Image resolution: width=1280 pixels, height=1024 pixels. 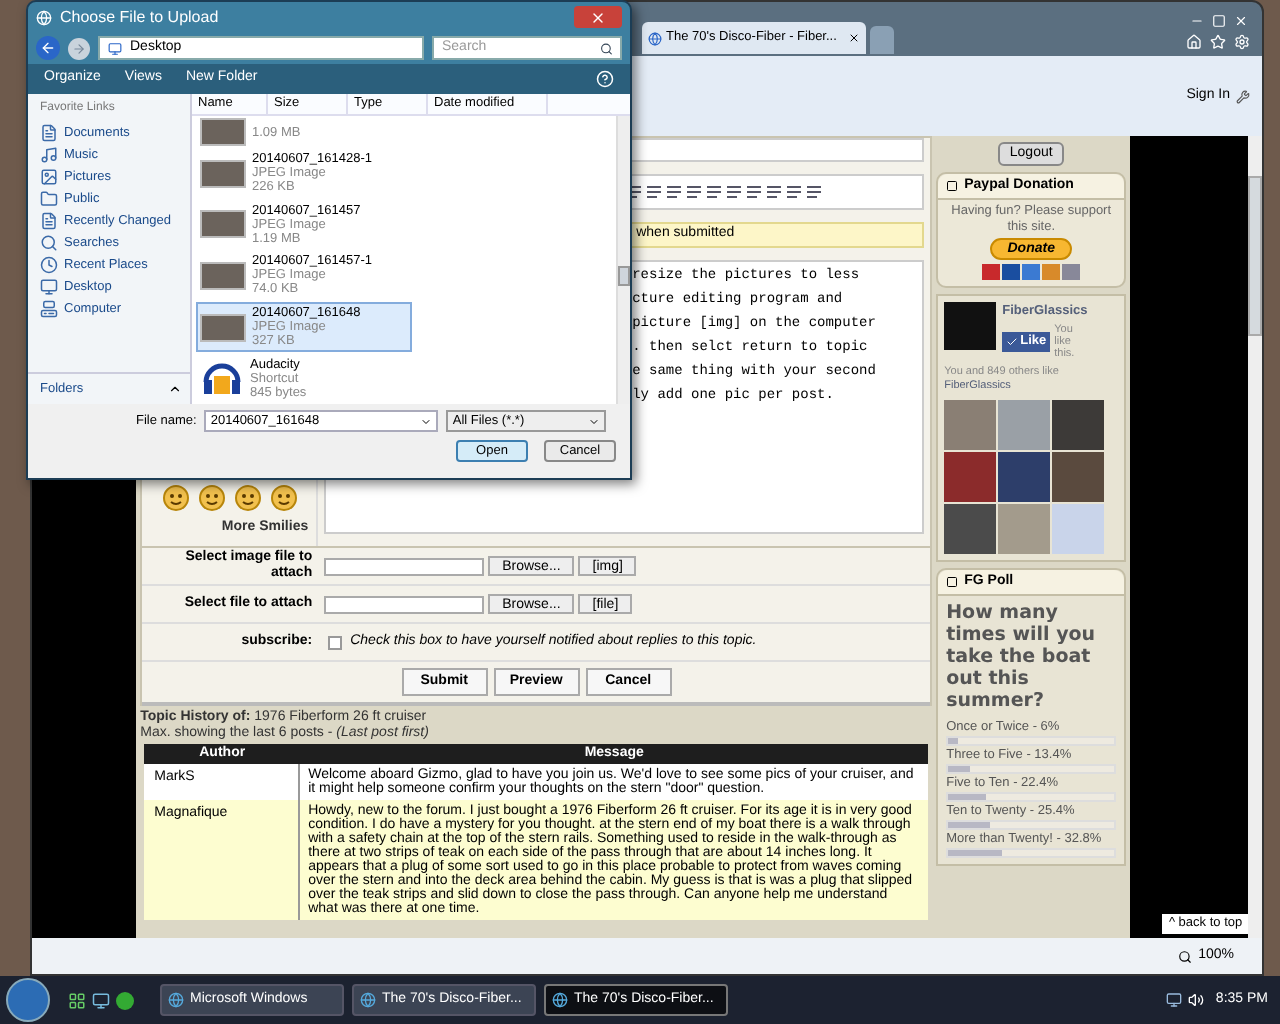 I want to click on dialog-title: Choose File to Upload, so click(x=139, y=17).